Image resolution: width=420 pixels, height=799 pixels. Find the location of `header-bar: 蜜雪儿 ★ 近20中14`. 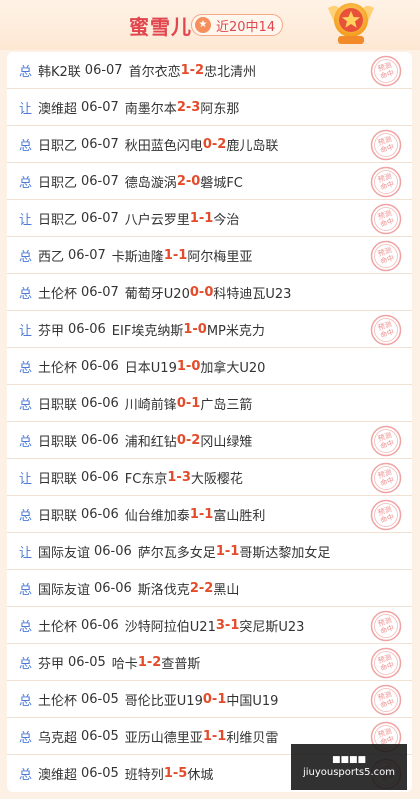

header-bar: 蜜雪儿 ★ 近20中14 is located at coordinates (210, 25).